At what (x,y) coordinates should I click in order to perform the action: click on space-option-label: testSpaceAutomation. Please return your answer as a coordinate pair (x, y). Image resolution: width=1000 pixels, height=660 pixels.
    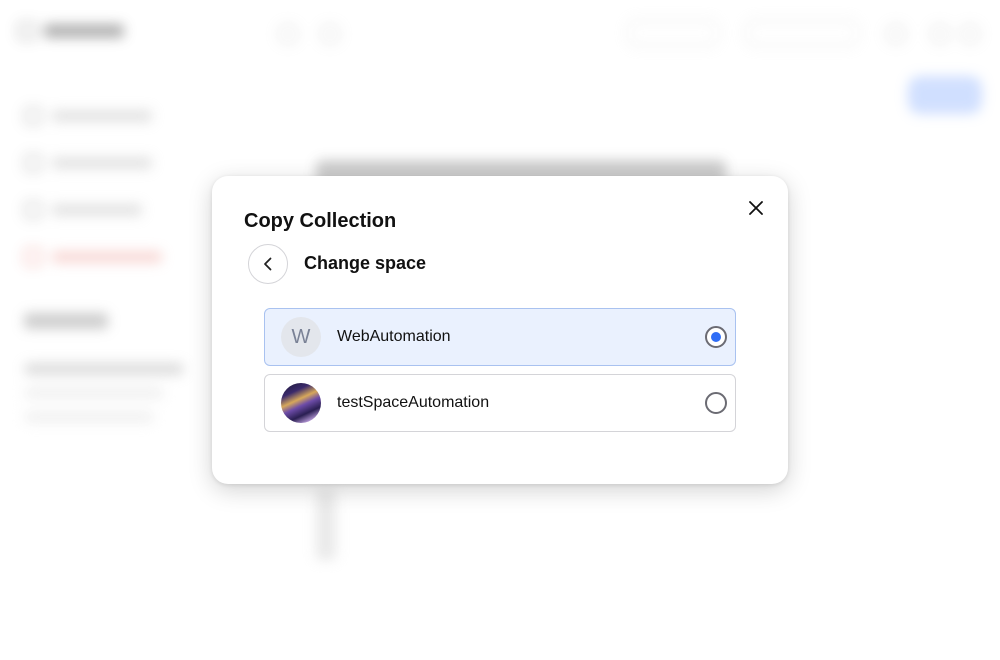
    Looking at the image, I should click on (413, 402).